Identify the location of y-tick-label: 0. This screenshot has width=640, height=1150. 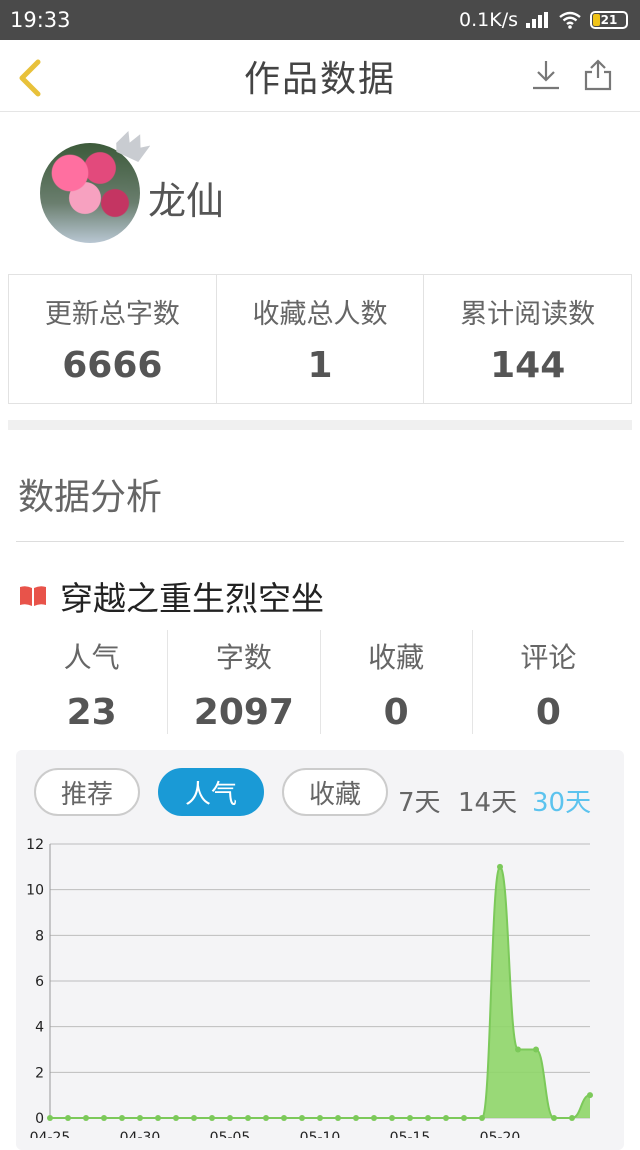
(39, 1119).